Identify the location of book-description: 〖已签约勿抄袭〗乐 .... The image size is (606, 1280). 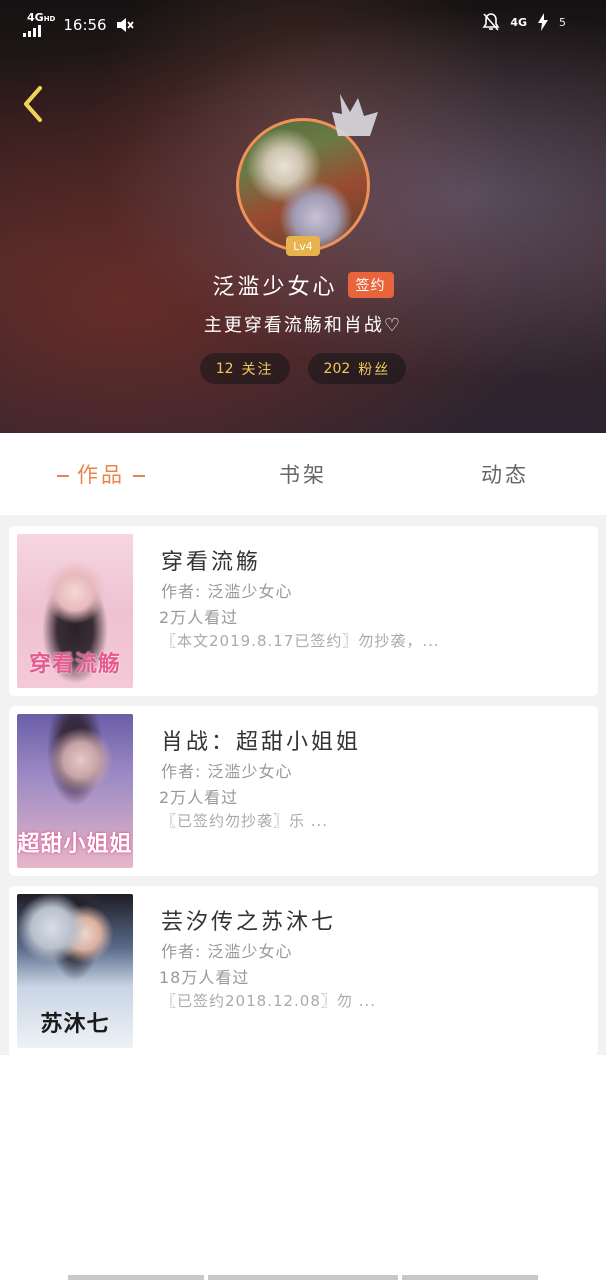
(245, 821).